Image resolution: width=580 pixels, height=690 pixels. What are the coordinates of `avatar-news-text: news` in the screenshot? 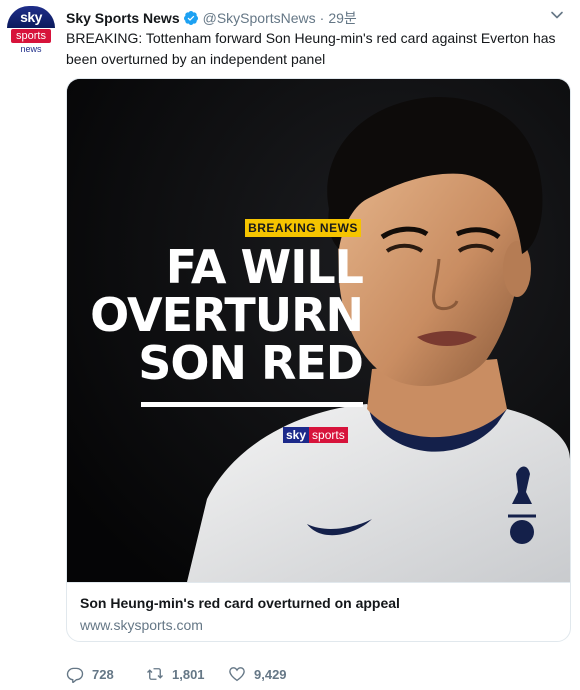 It's located at (31, 49).